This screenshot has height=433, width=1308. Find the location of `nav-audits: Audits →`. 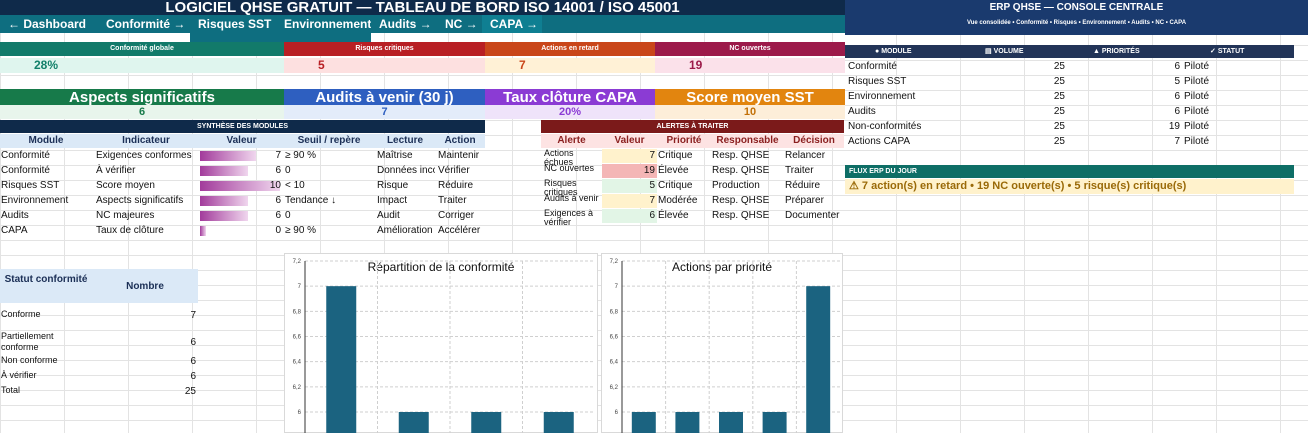

nav-audits: Audits → is located at coordinates (406, 24).